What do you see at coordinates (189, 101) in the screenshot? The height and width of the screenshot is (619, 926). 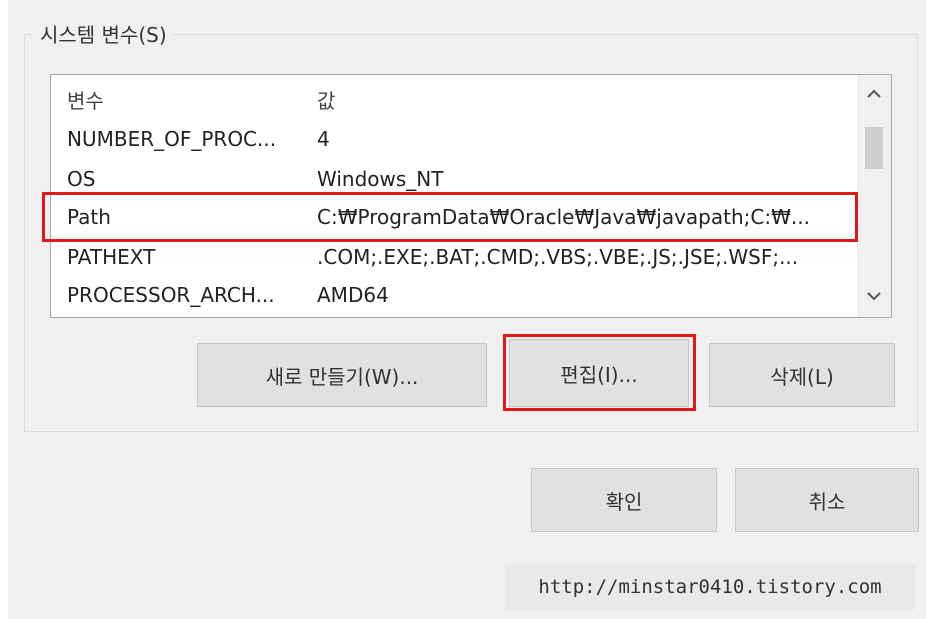 I see `column-header-variable: 변수` at bounding box center [189, 101].